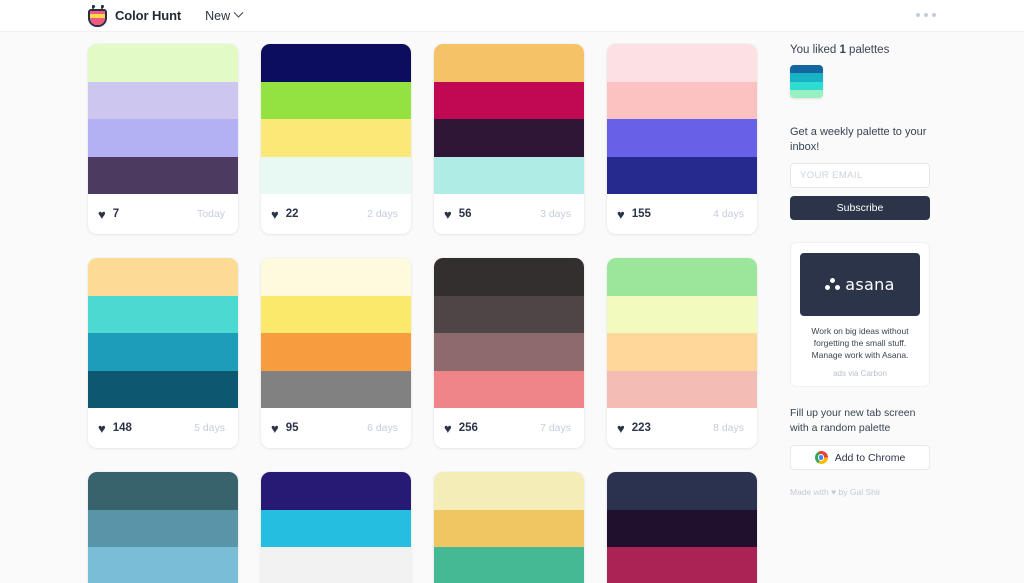  Describe the element at coordinates (860, 458) in the screenshot. I see `add-to-chrome-button: Add to Chrome` at that location.